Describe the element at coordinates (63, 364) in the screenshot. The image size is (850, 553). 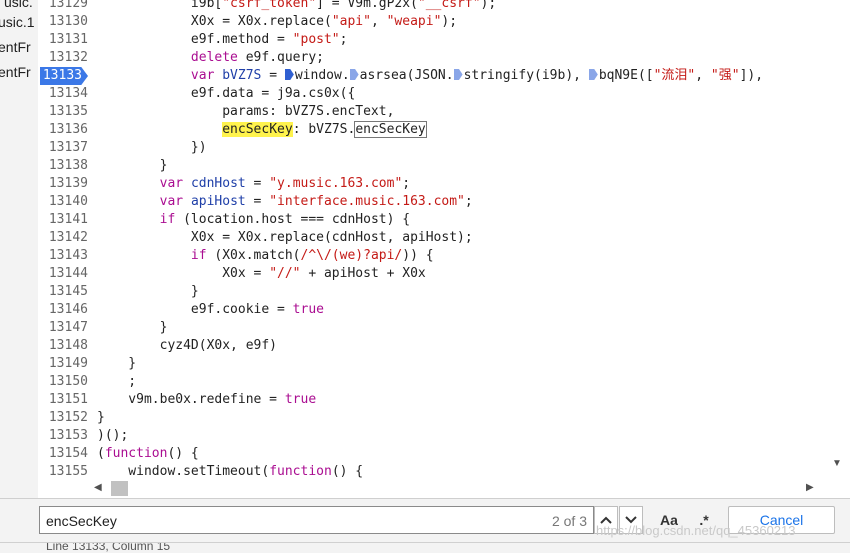
I see `line-number: 13149` at that location.